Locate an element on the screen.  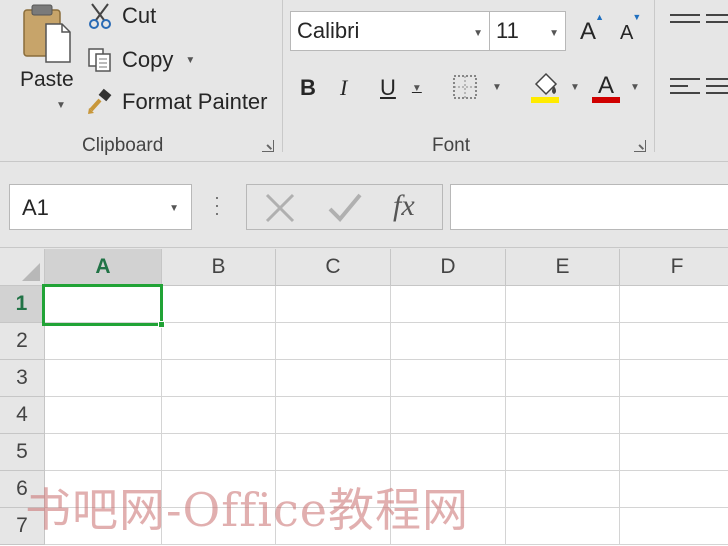
cell-c2 is located at coordinates (333, 341).